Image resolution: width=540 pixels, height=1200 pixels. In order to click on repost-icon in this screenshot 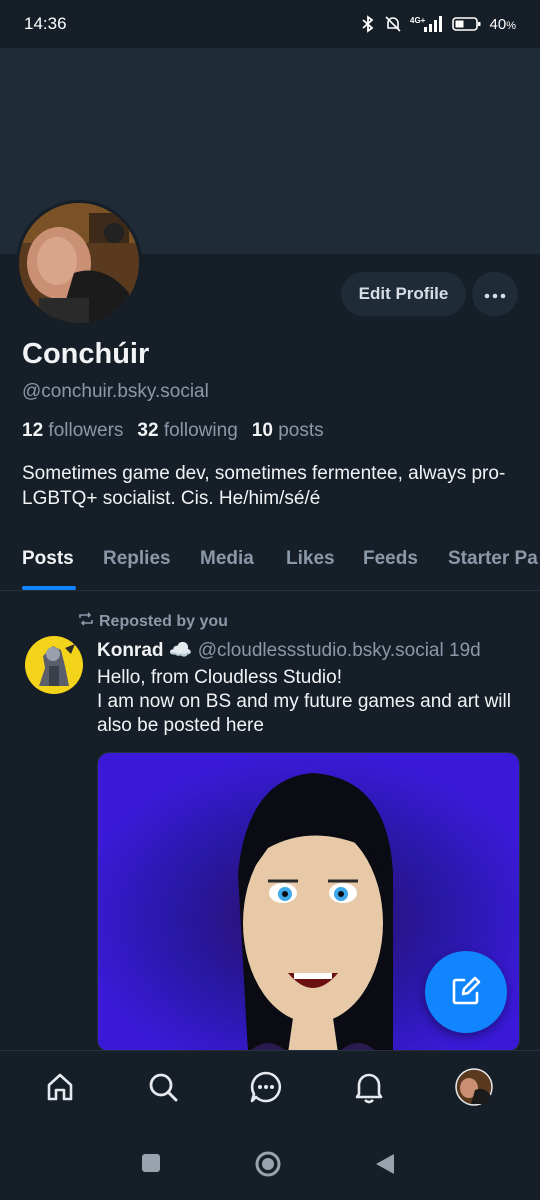, I will do `click(86, 621)`.